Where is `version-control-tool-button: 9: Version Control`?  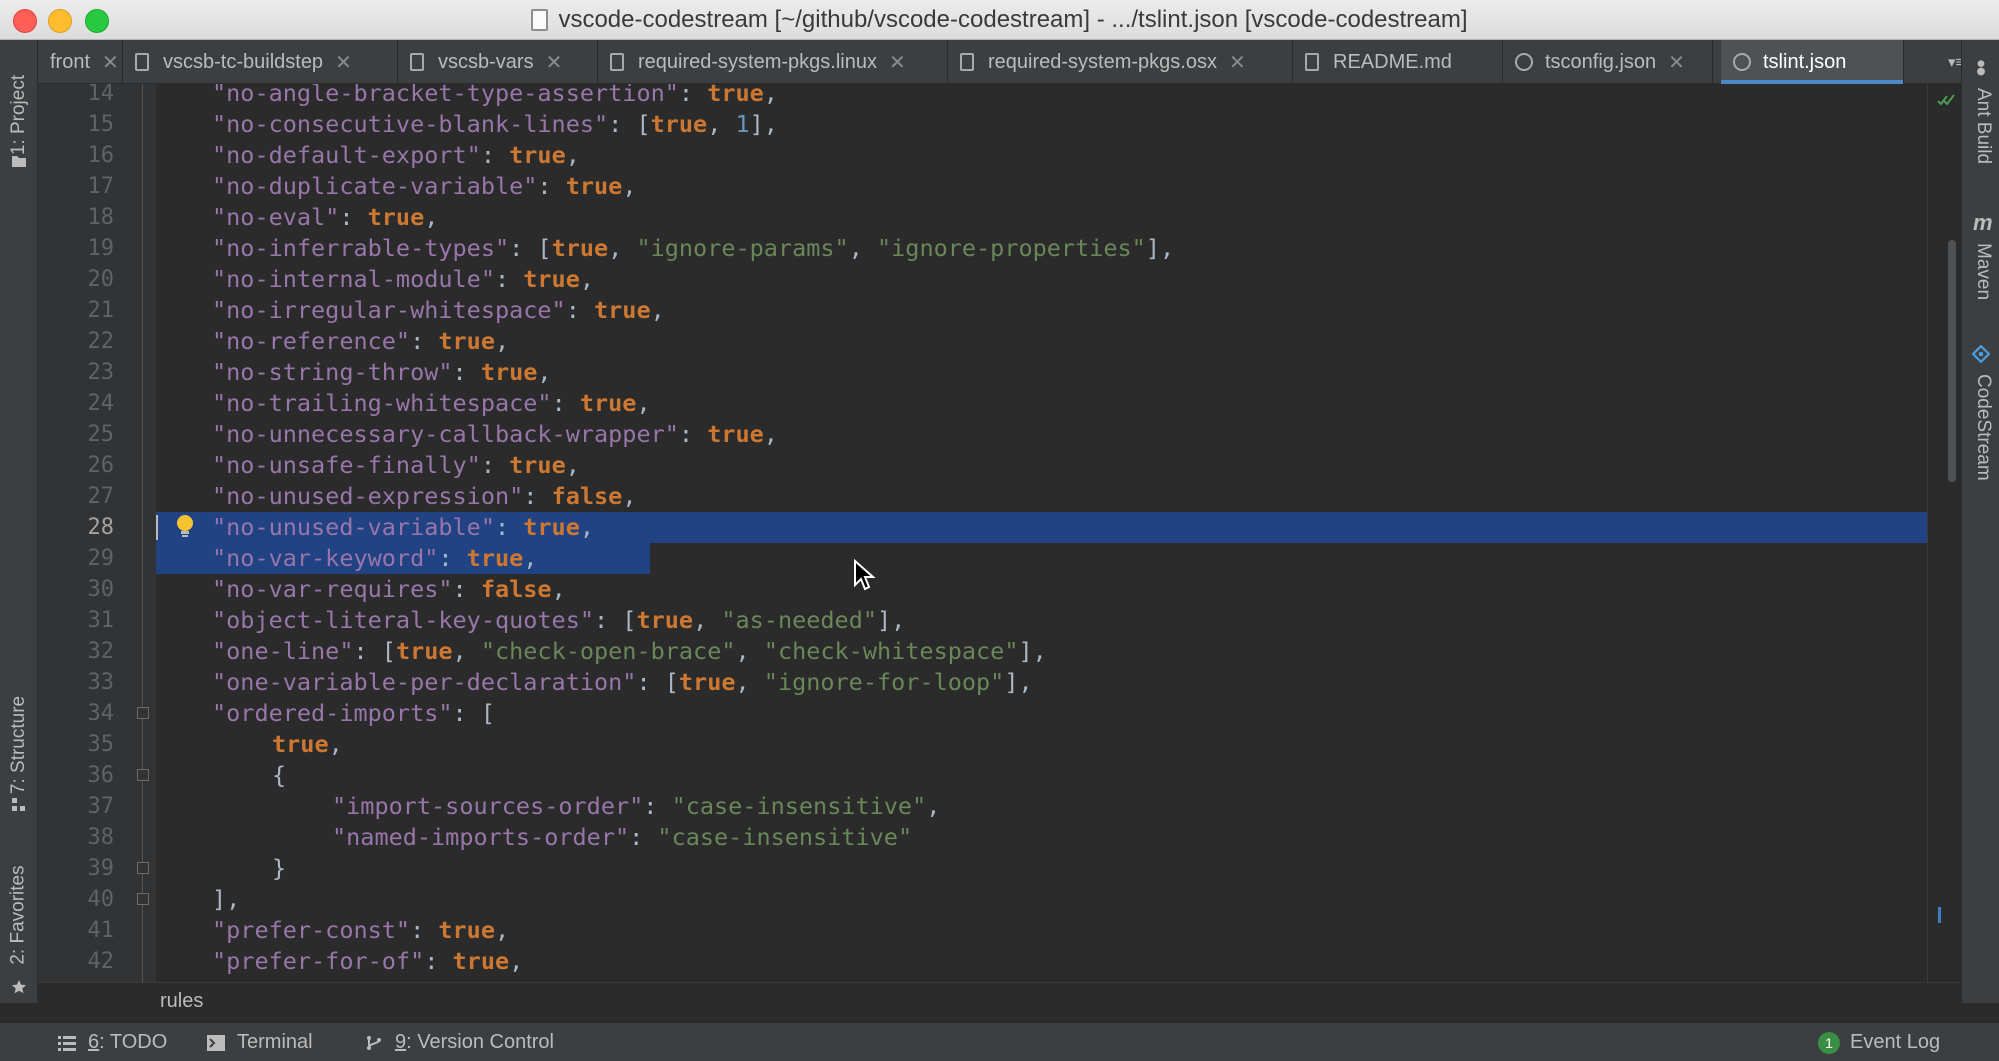
version-control-tool-button: 9: Version Control is located at coordinates (459, 1042).